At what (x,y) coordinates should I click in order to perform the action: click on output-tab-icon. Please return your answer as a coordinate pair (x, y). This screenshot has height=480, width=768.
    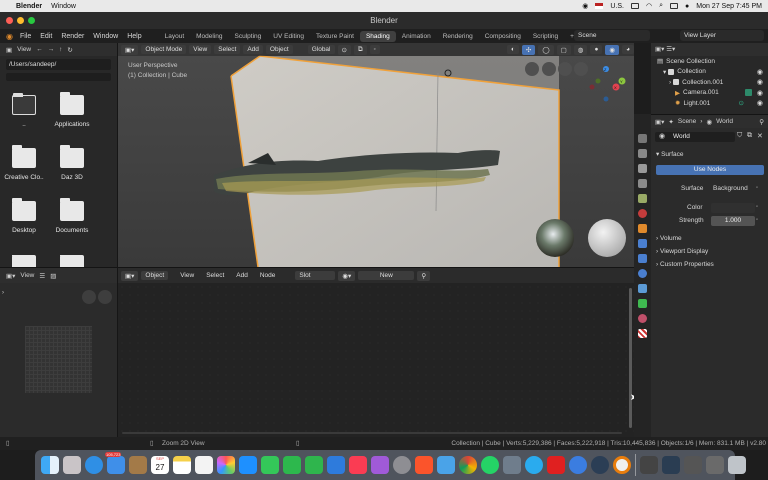
    Looking at the image, I should click on (642, 168).